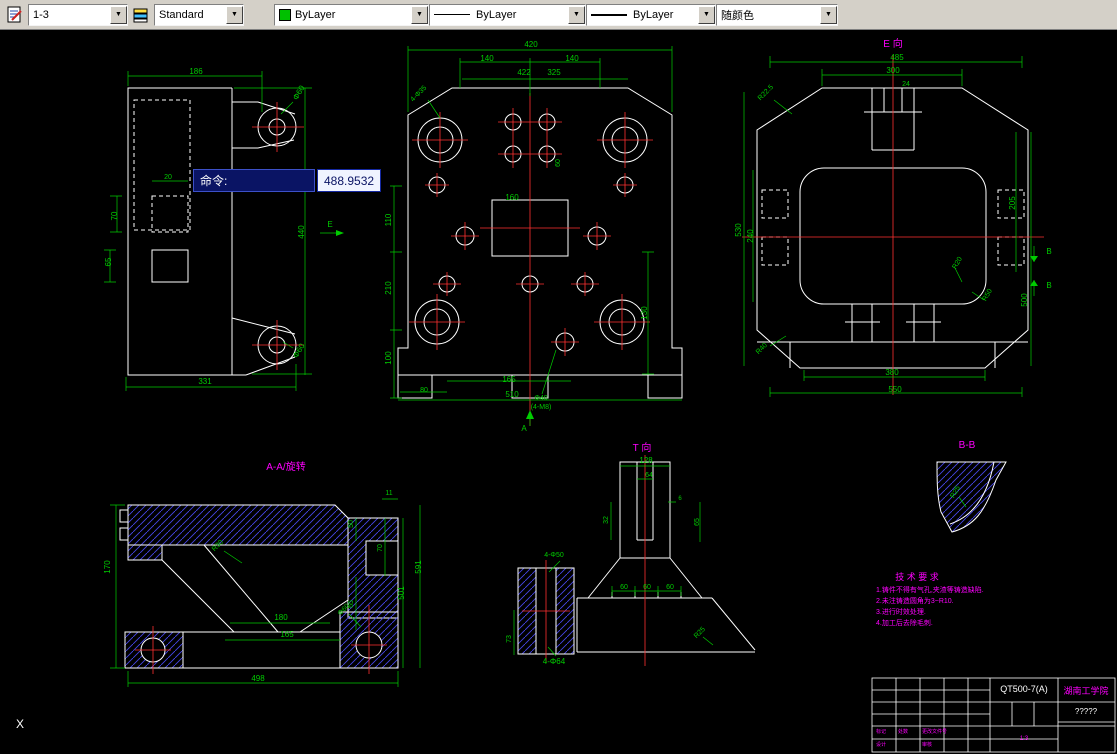 This screenshot has width=1117, height=754. I want to click on toolbar: 1-3 ▼ Standard ▼ ByLayer ▼ ByLayer ▼ ByL, so click(558, 15).